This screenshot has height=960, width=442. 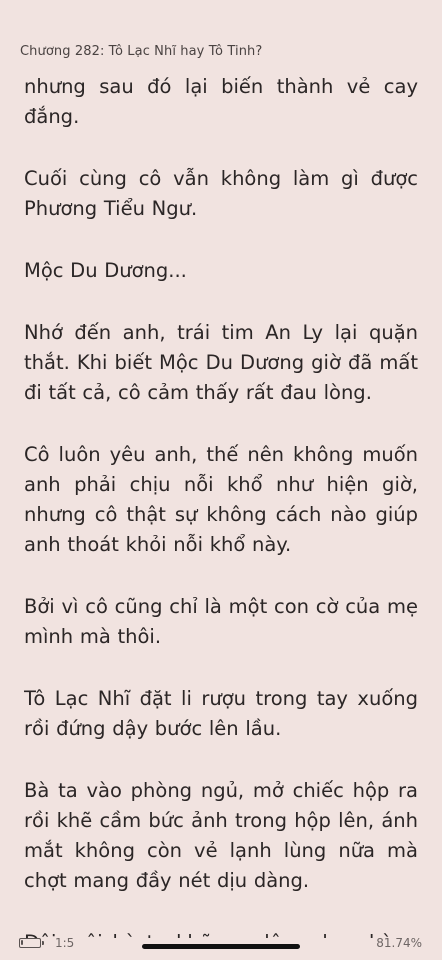 What do you see at coordinates (399, 943) in the screenshot?
I see `reading-progress: 81.74%` at bounding box center [399, 943].